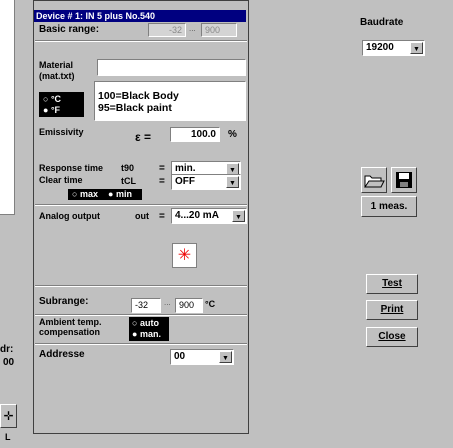 This screenshot has height=448, width=453. I want to click on laser-target-icon: ✳, so click(184, 255).